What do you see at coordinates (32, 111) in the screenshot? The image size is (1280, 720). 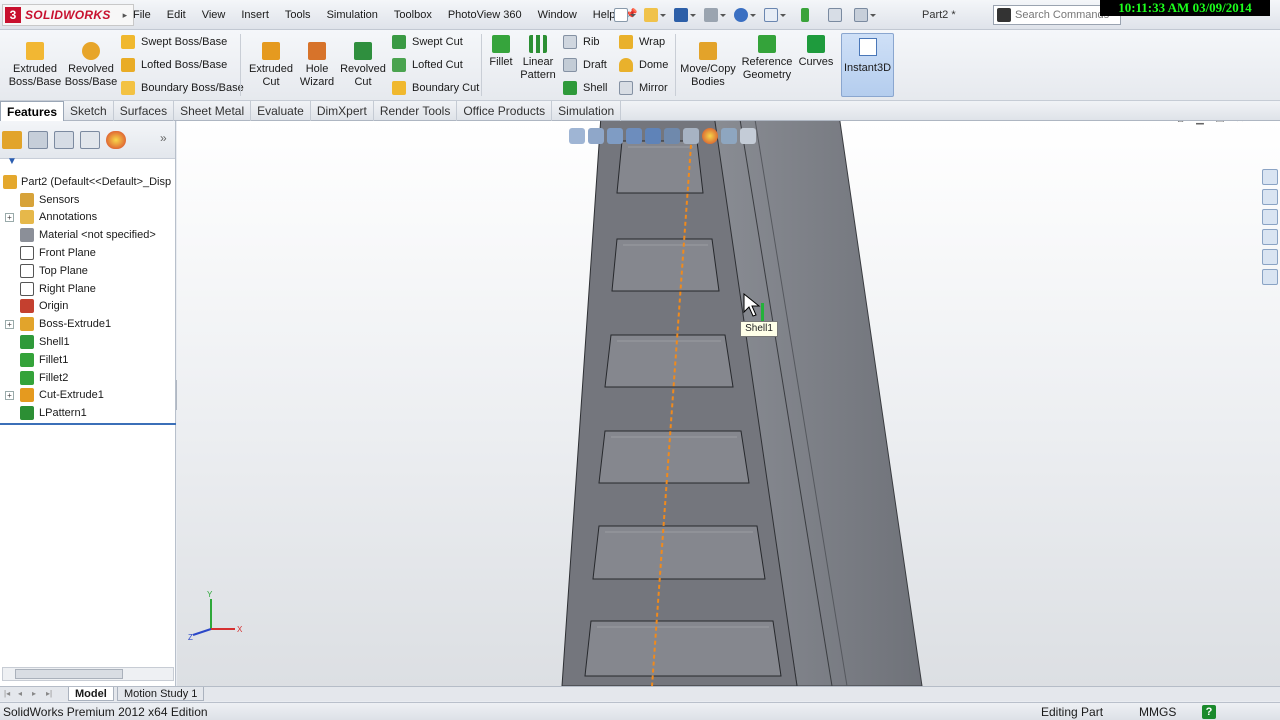 I see `tab-features: Features` at bounding box center [32, 111].